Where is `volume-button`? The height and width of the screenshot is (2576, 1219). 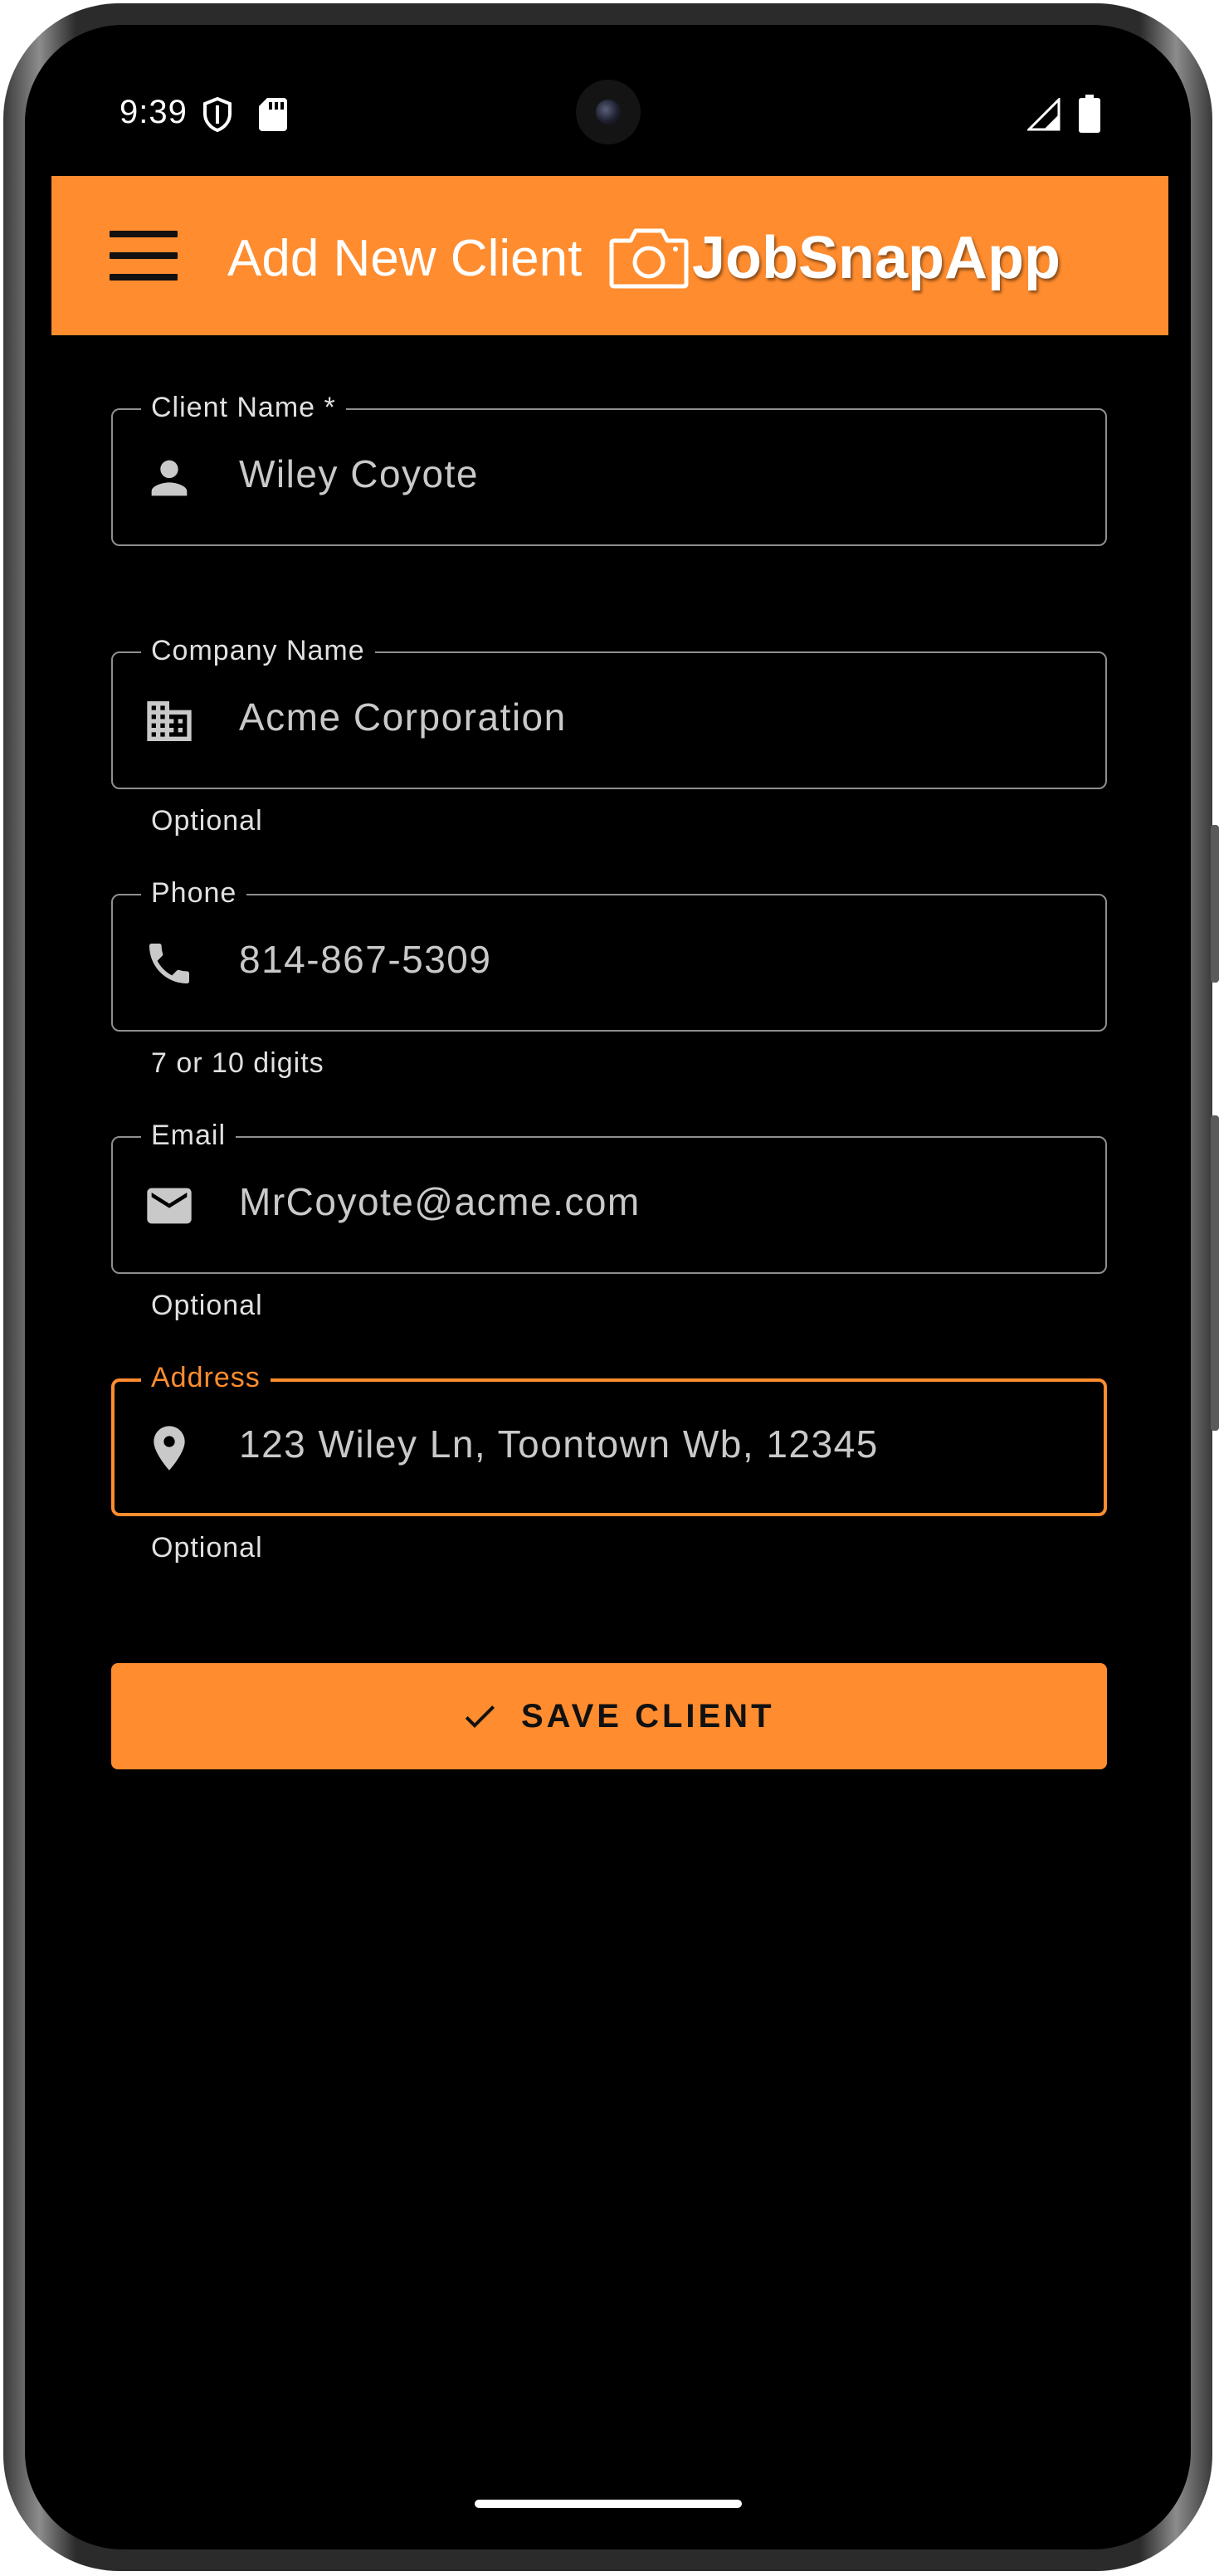
volume-button is located at coordinates (1215, 1273).